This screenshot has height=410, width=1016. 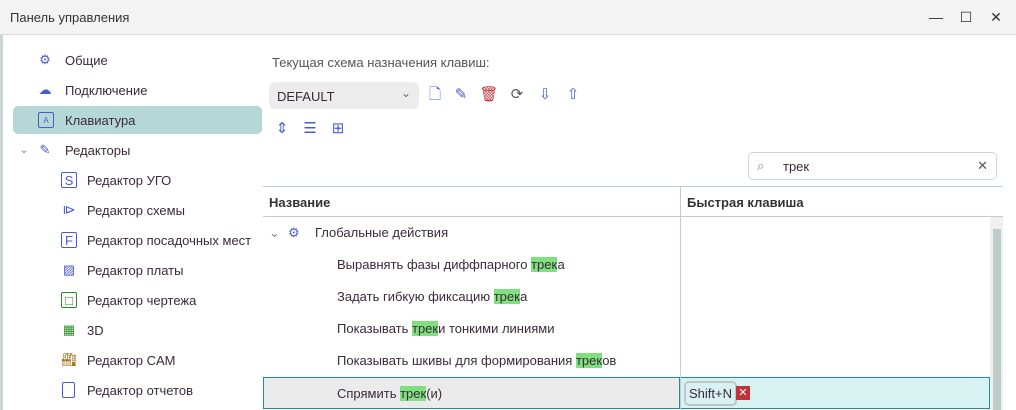 I want to click on maximize-button: ☐, so click(x=966, y=17).